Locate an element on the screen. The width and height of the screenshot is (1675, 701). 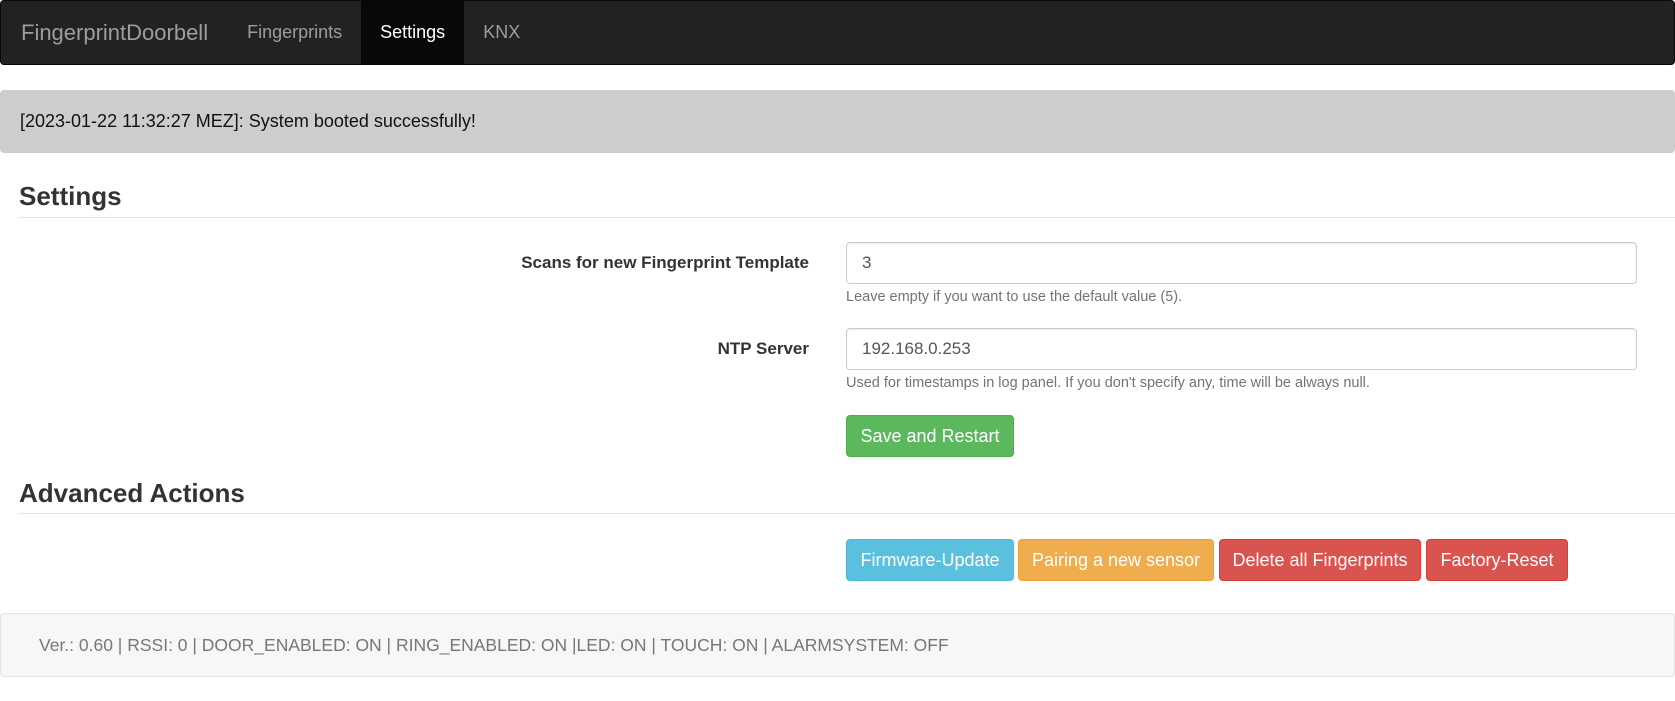
navbar-brand: FingerprintDoorbell is located at coordinates (114, 32).